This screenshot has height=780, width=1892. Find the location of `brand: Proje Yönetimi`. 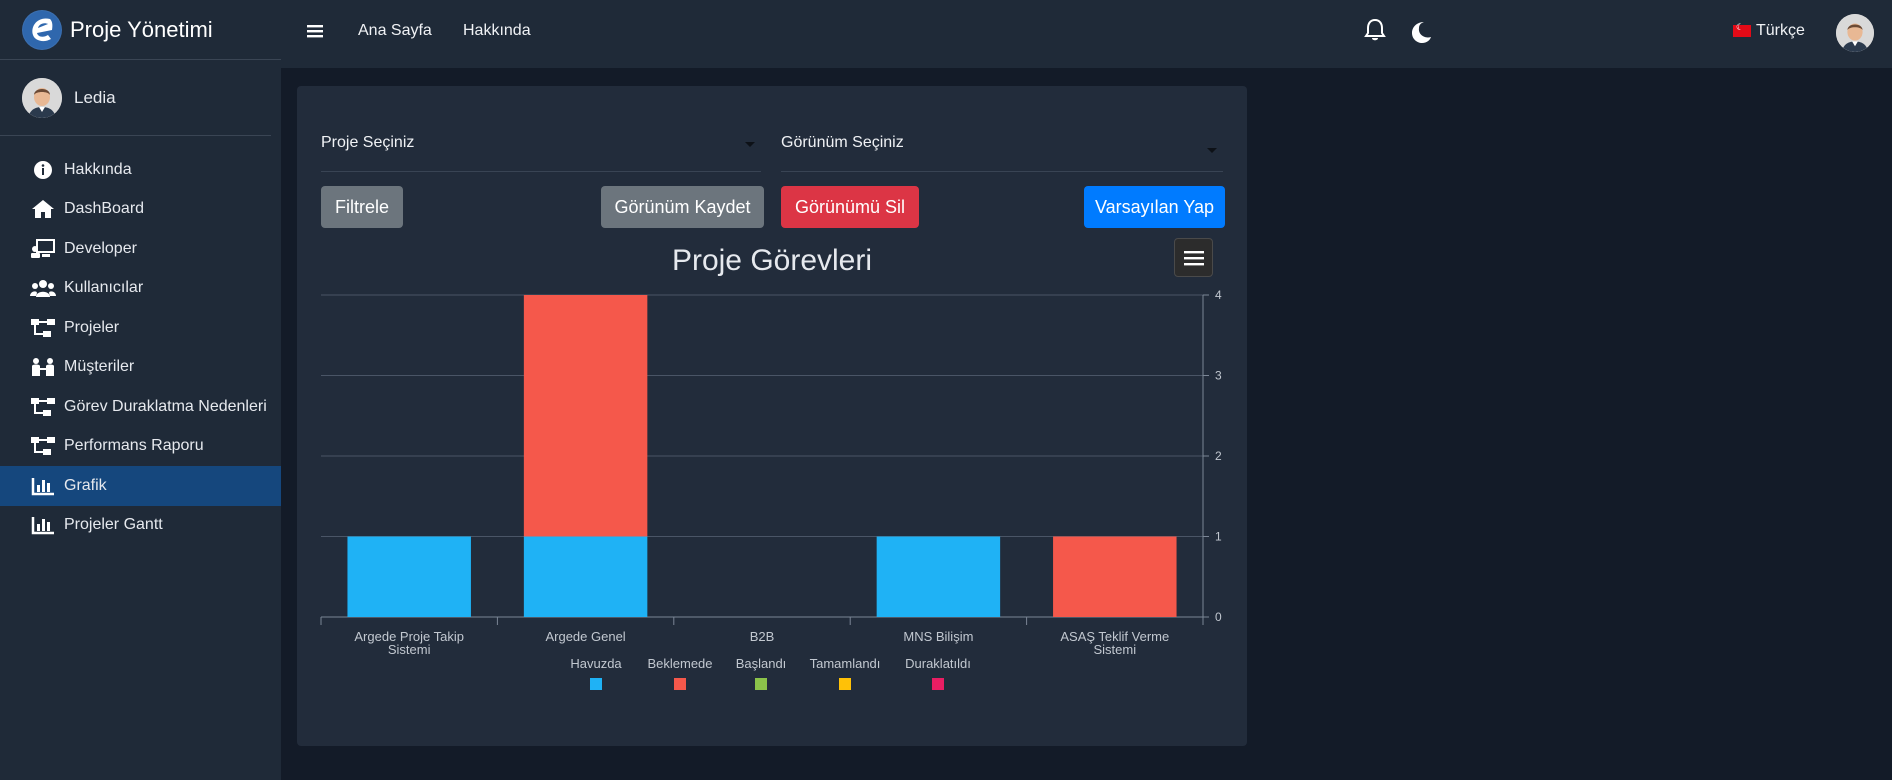

brand: Proje Yönetimi is located at coordinates (140, 30).